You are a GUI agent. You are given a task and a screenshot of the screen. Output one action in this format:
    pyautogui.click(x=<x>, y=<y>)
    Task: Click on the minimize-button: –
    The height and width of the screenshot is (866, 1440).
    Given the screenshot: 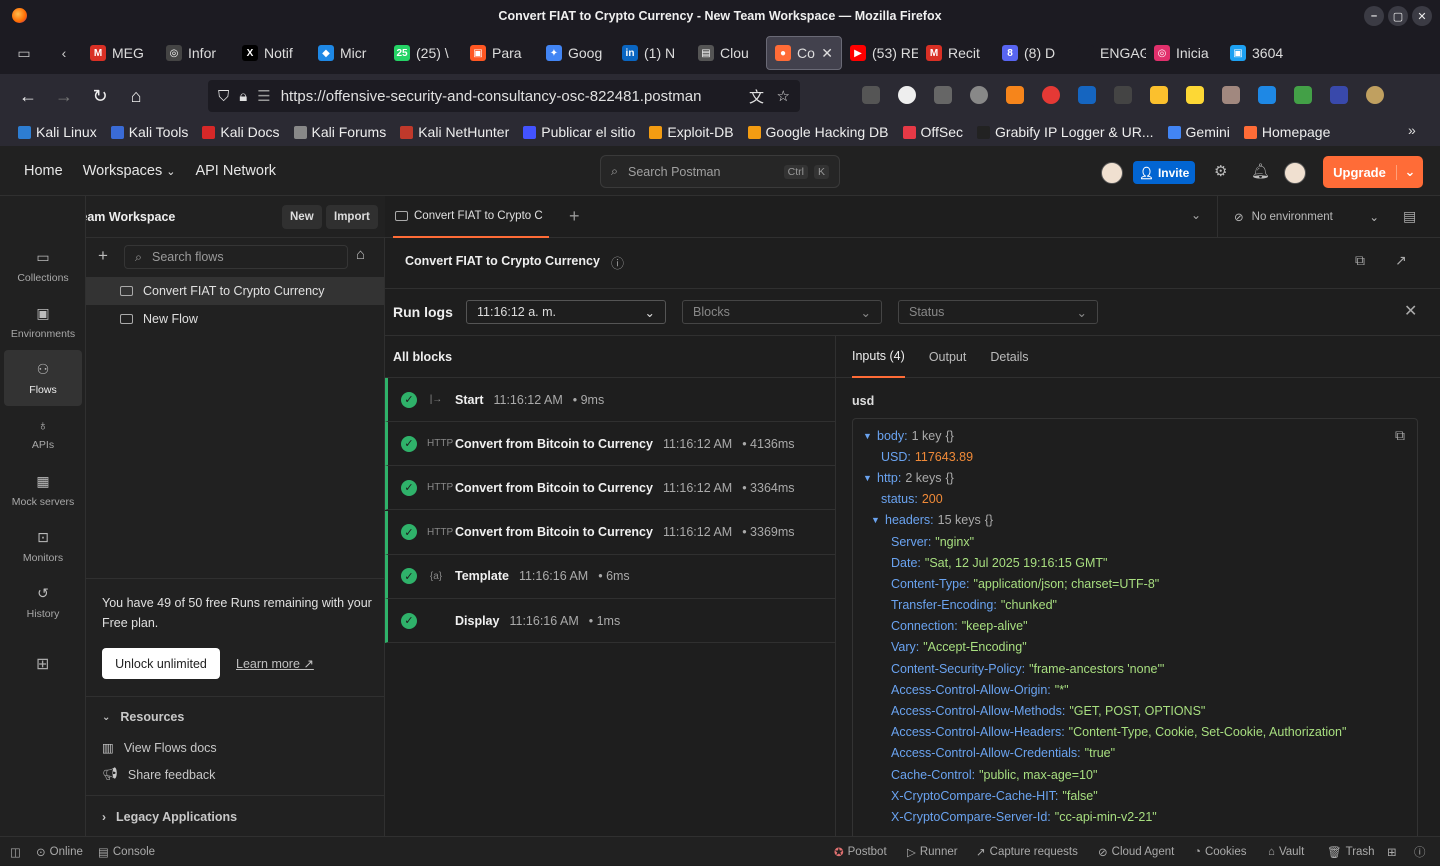 What is the action you would take?
    pyautogui.click(x=1374, y=16)
    